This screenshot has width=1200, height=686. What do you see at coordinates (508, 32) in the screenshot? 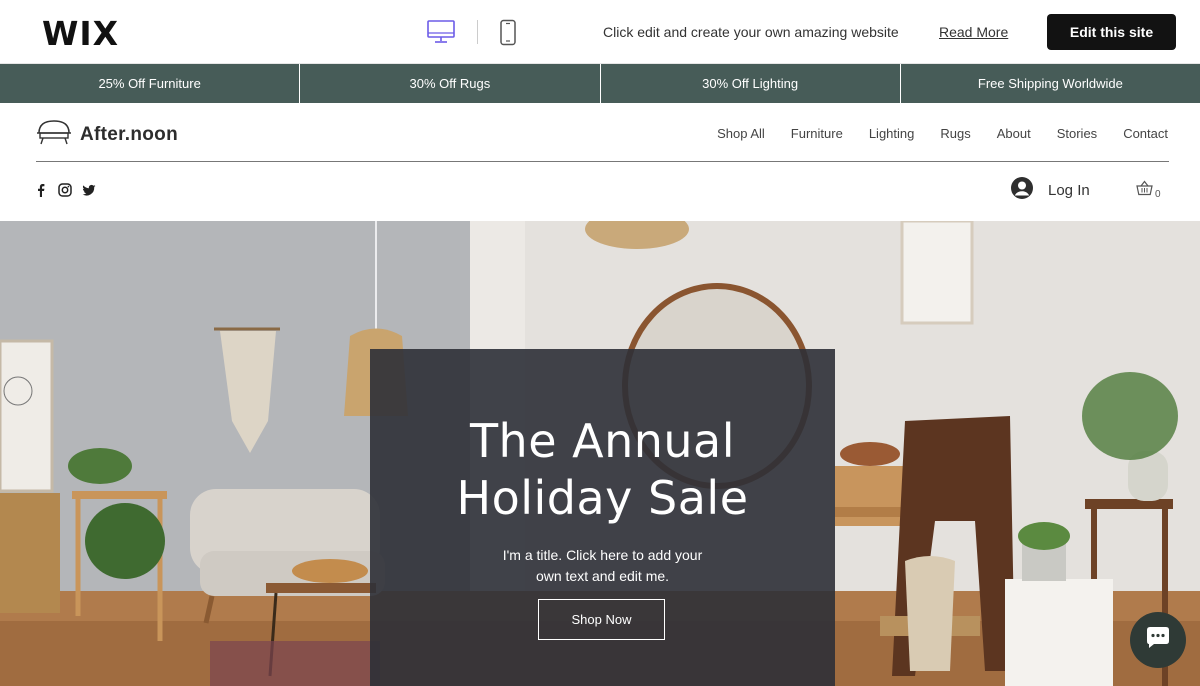
I see `mobile-icon` at bounding box center [508, 32].